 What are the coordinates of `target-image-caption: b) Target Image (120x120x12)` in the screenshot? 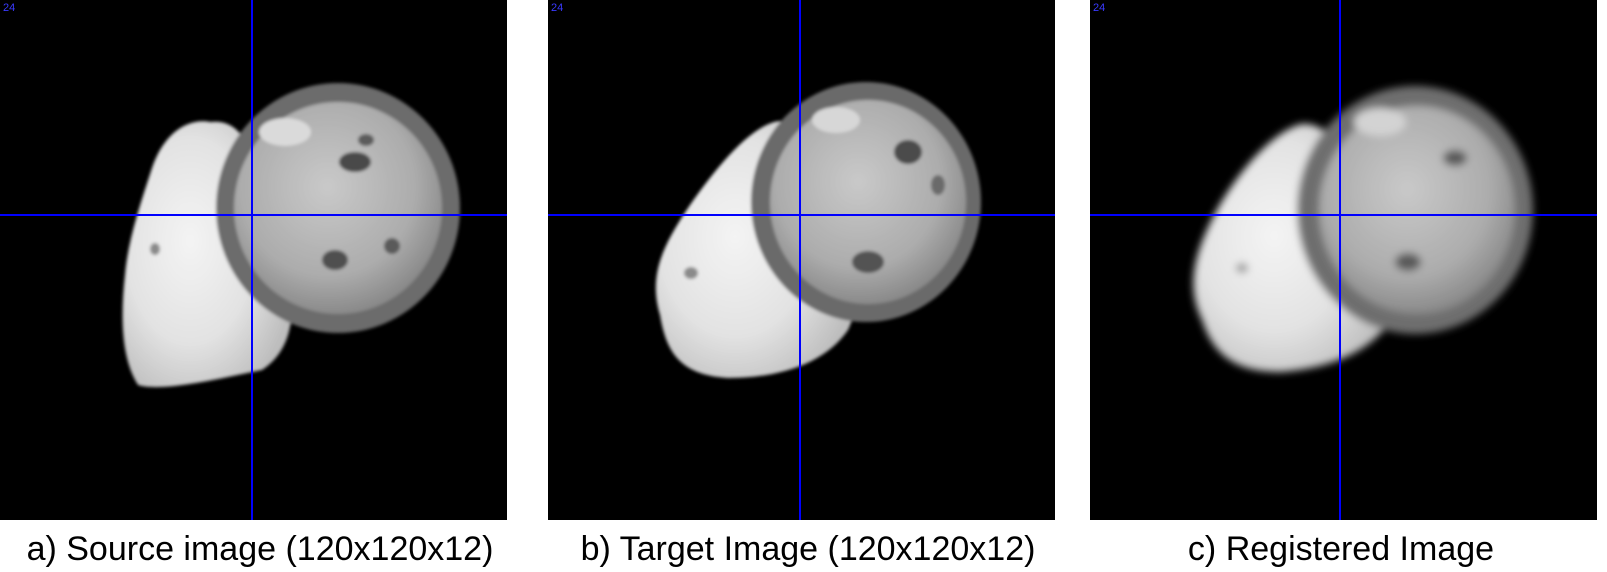 It's located at (808, 549).